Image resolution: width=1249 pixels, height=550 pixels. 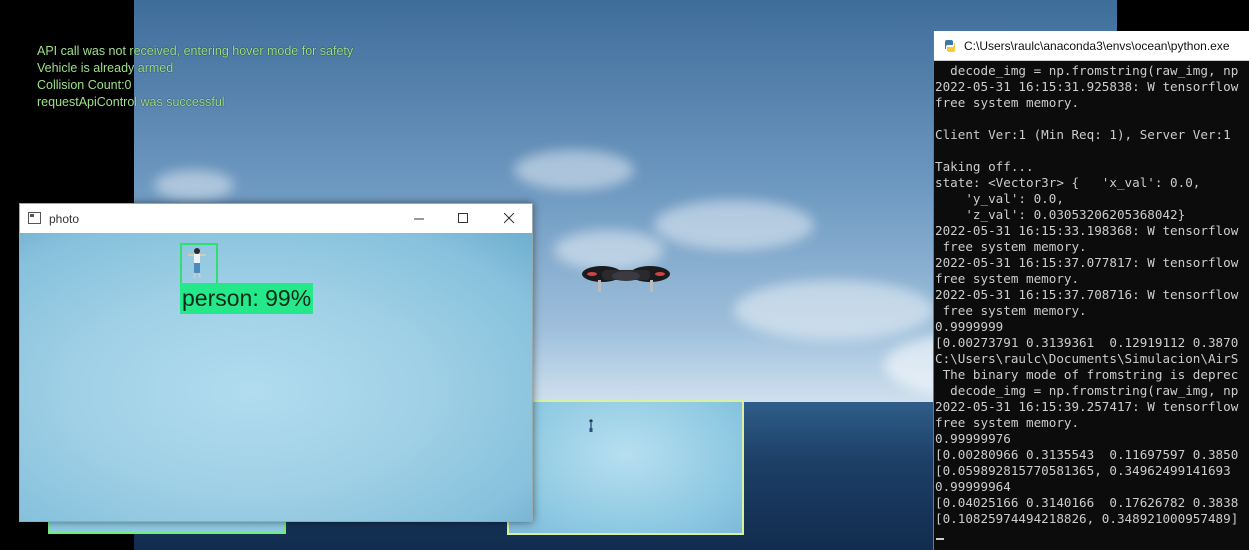 What do you see at coordinates (969, 326) in the screenshot?
I see `console-line: 0.9999999` at bounding box center [969, 326].